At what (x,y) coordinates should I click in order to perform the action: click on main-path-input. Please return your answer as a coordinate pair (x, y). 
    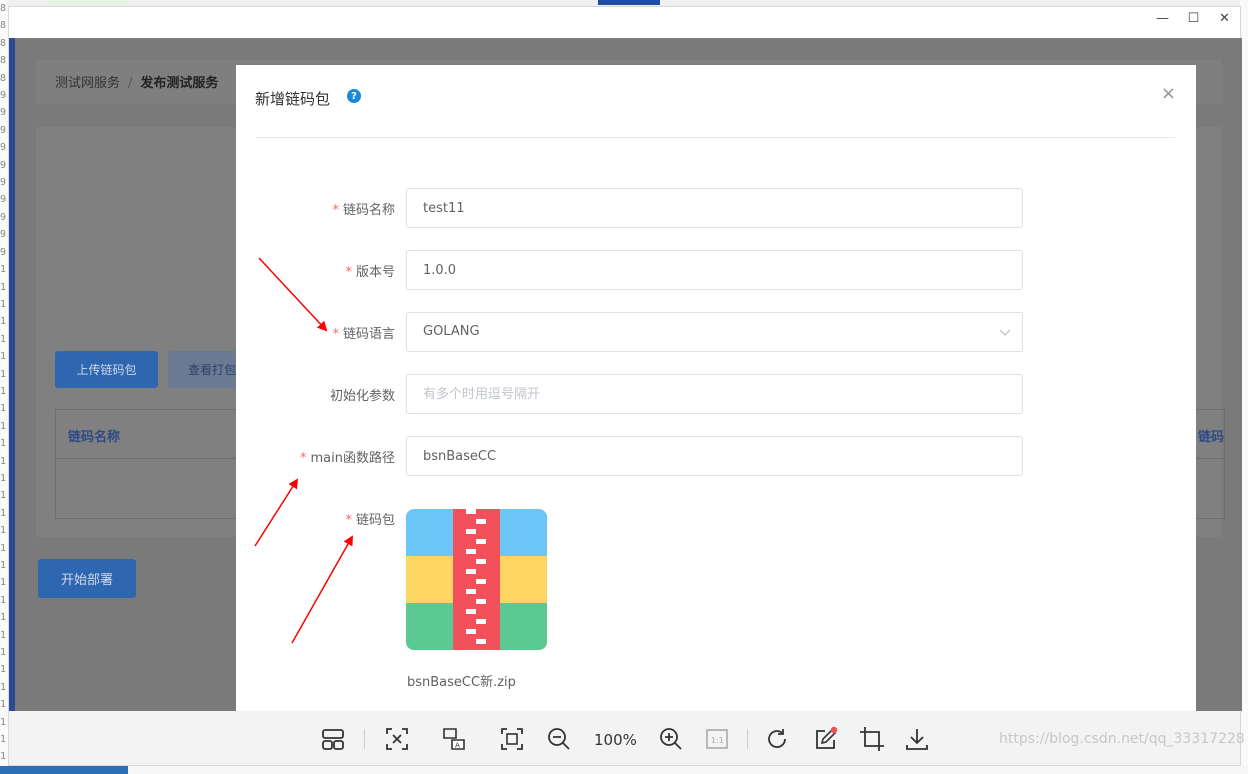
    Looking at the image, I should click on (714, 456).